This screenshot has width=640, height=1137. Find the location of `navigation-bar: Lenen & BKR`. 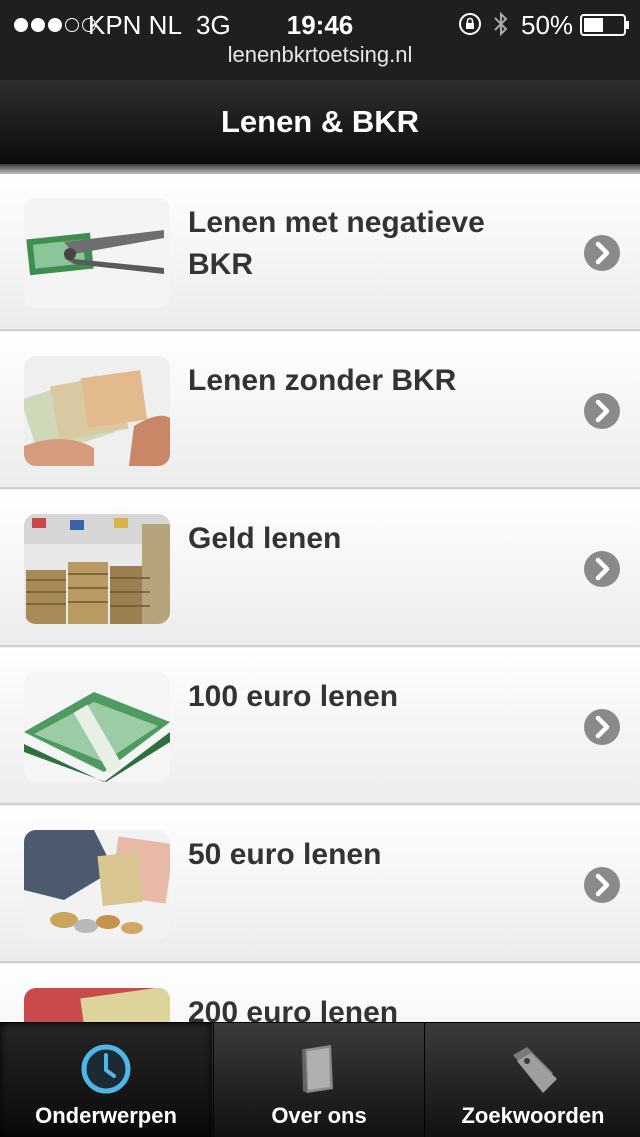

navigation-bar: Lenen & BKR is located at coordinates (320, 122).